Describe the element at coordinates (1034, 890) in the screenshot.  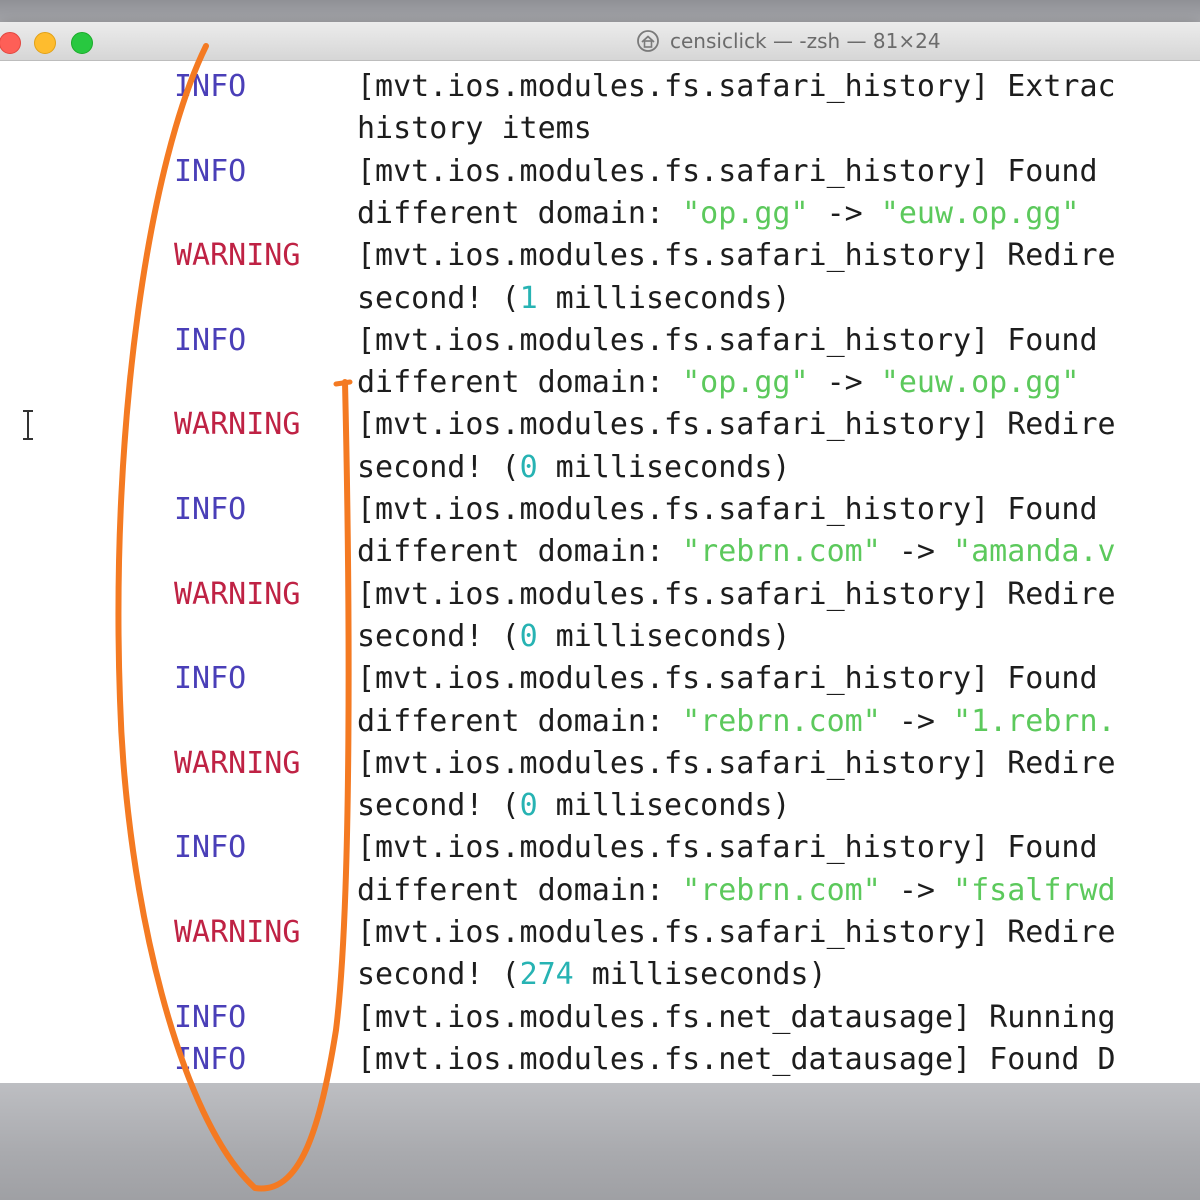
I see `log-string-value: "fsalfrwd` at that location.